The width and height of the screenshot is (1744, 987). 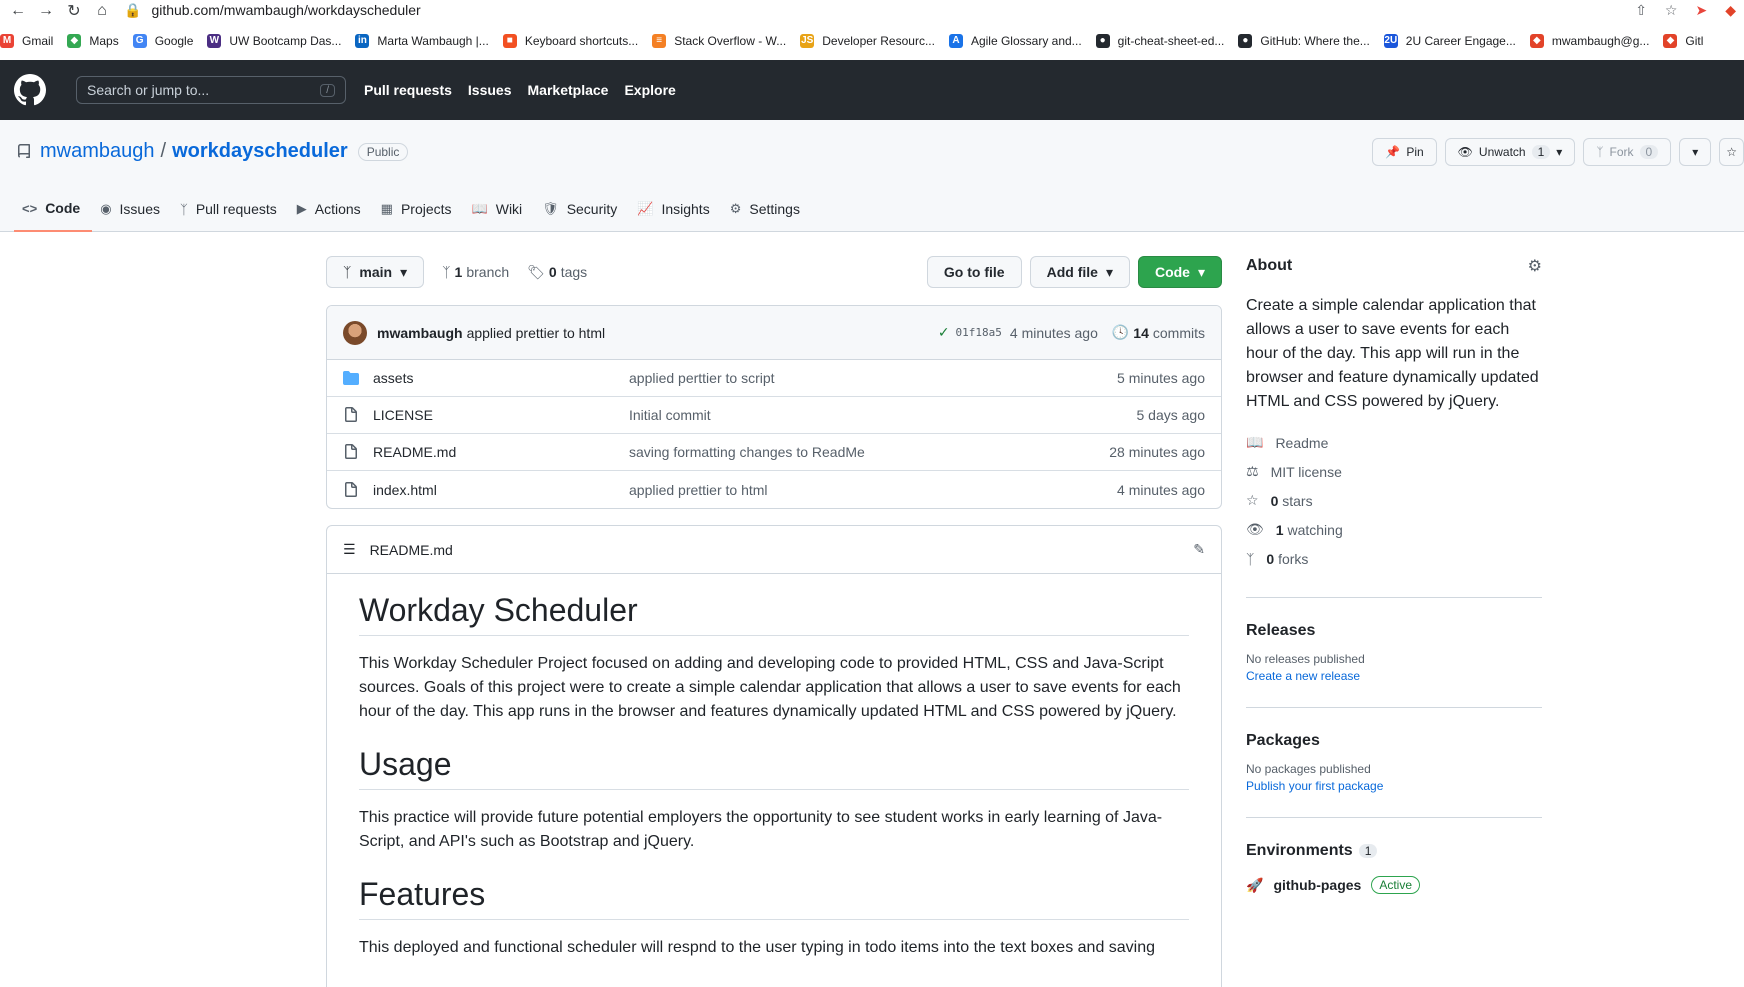 I want to click on pin-button: 📌 Pin, so click(x=1404, y=152).